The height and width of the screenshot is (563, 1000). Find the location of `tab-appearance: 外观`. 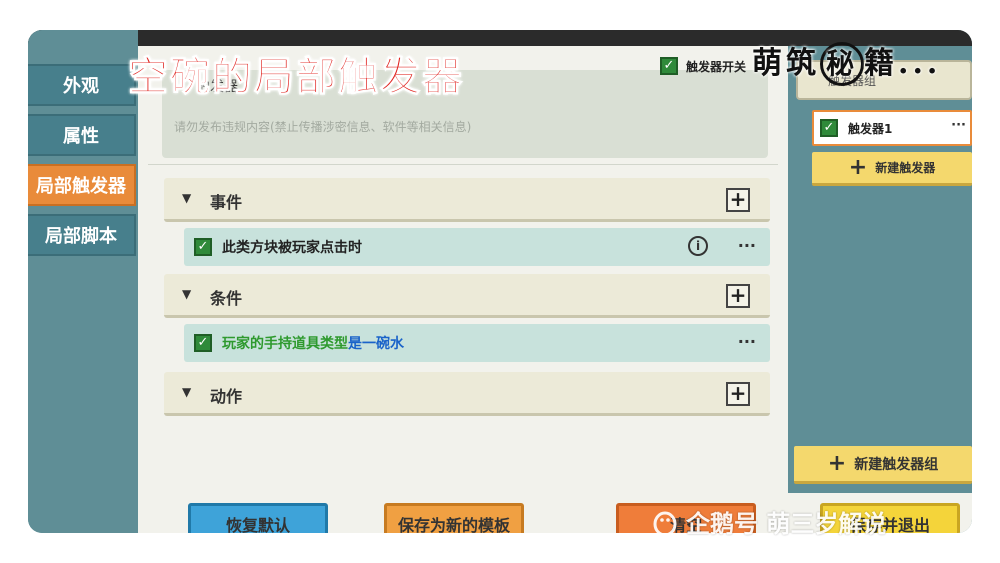

tab-appearance: 外观 is located at coordinates (82, 85).